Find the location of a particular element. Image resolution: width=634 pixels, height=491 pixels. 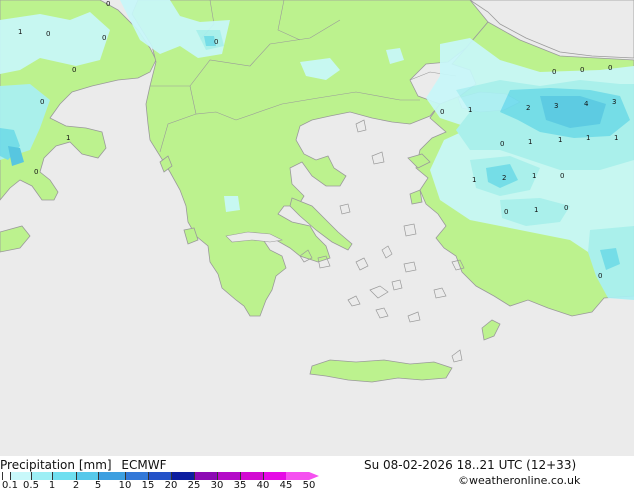

model-name: ECMWF is located at coordinates (144, 465).